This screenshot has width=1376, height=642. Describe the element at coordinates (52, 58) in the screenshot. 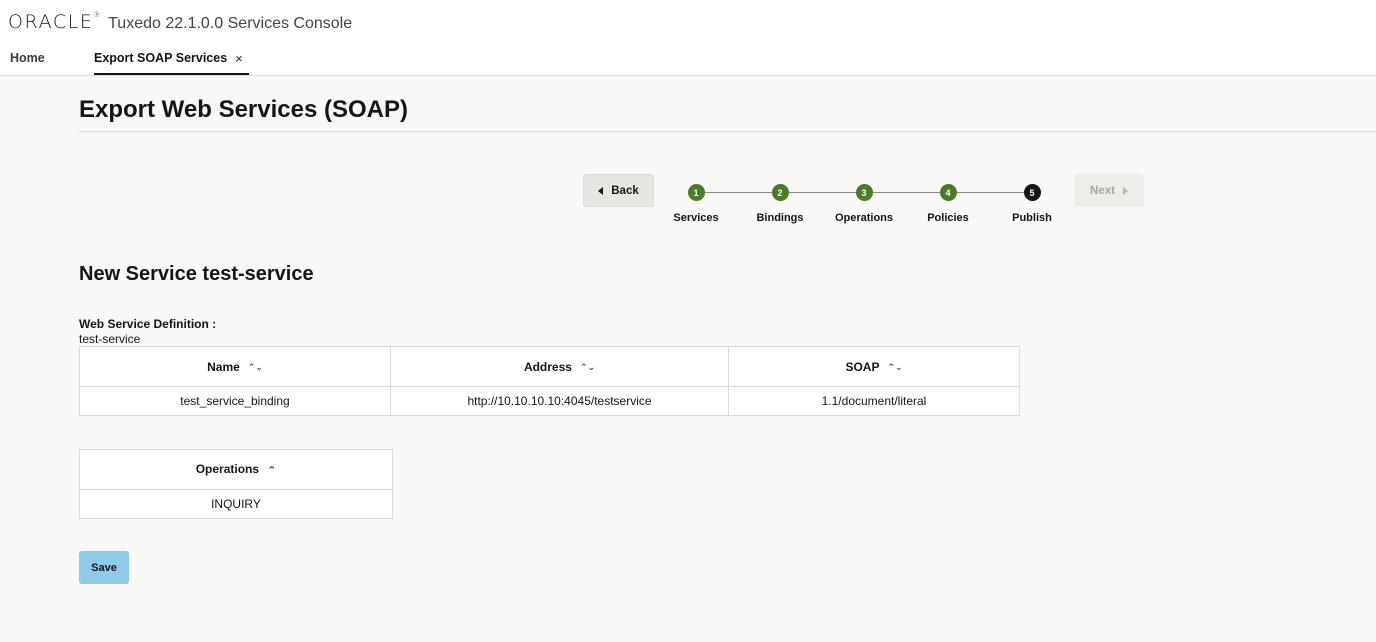

I see `tab-home: Home` at that location.